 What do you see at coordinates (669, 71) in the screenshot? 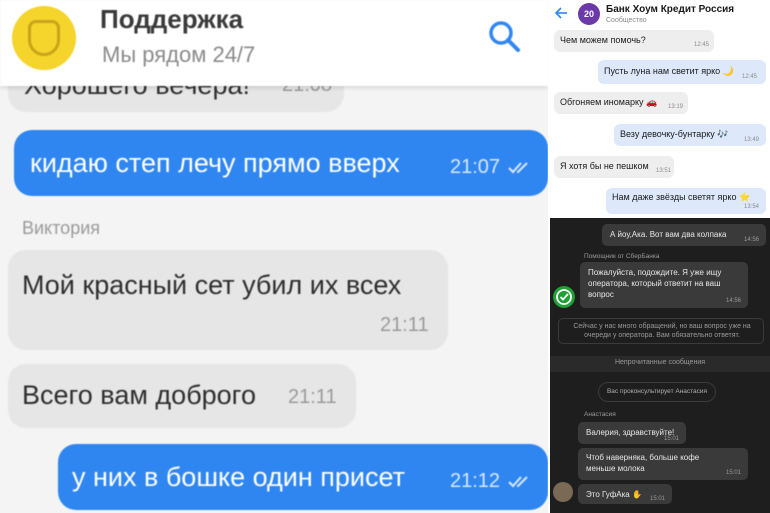
I see `message-text: Пусть луна нам светит ярко 🌙` at bounding box center [669, 71].